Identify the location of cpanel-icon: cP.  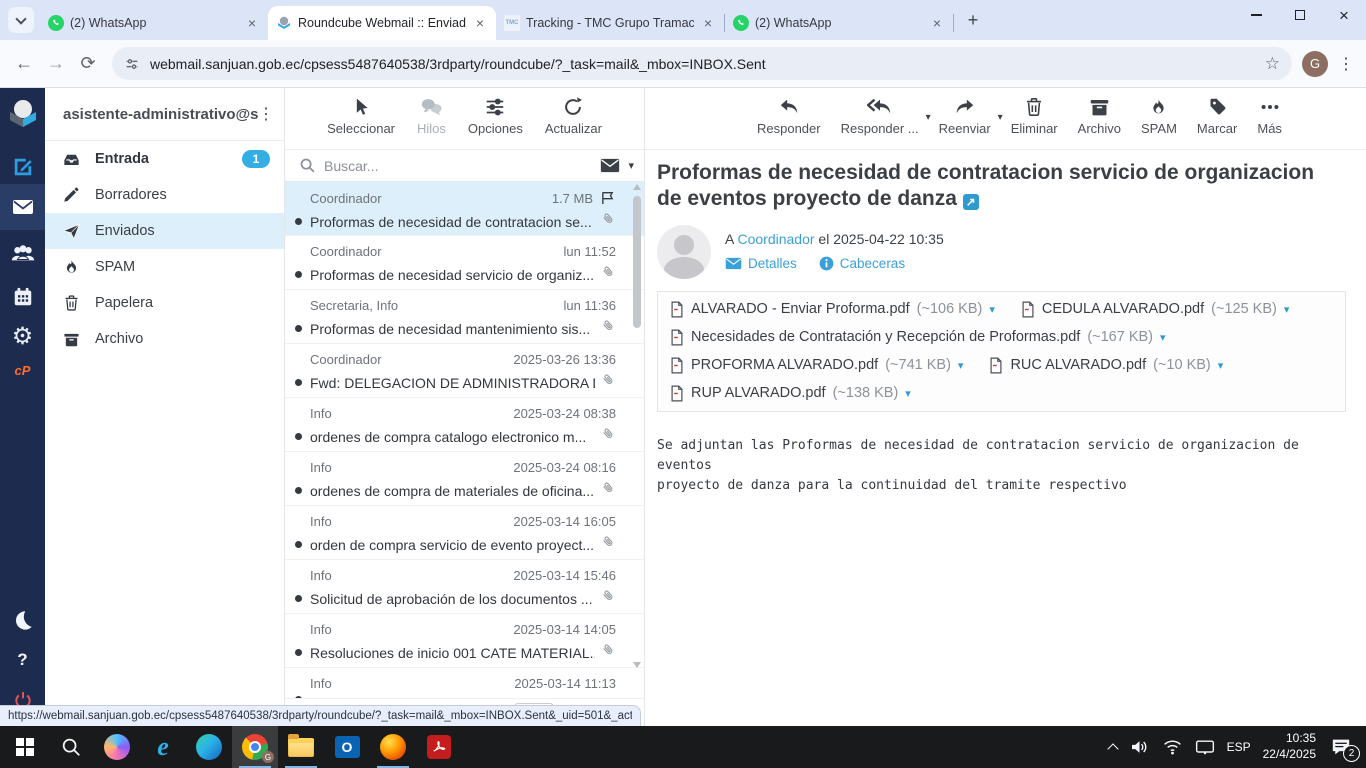
(22, 370).